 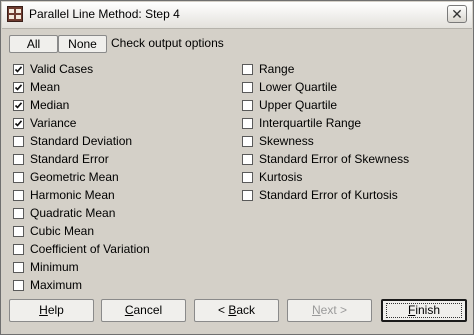 I want to click on option-label: Lower Quartile, so click(x=298, y=87).